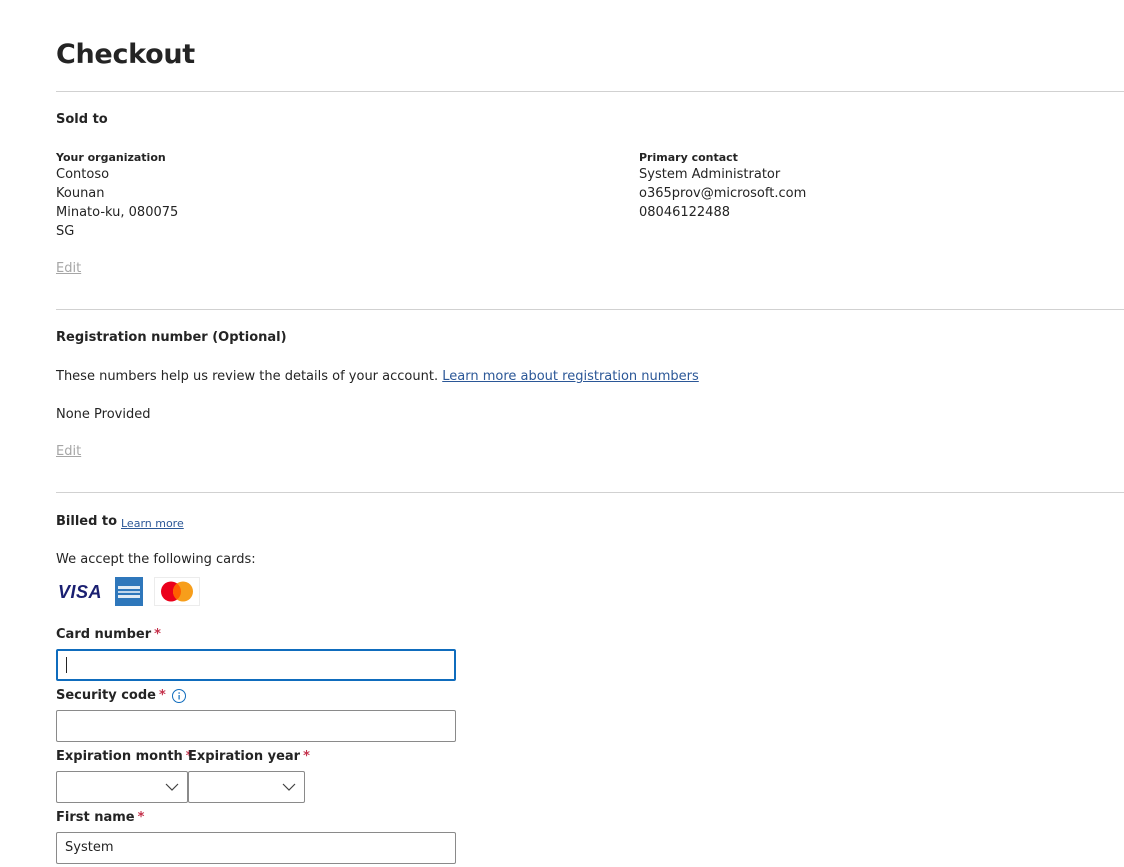 Image resolution: width=1124 pixels, height=867 pixels. What do you see at coordinates (106, 695) in the screenshot?
I see `security-code-label-text: Security code` at bounding box center [106, 695].